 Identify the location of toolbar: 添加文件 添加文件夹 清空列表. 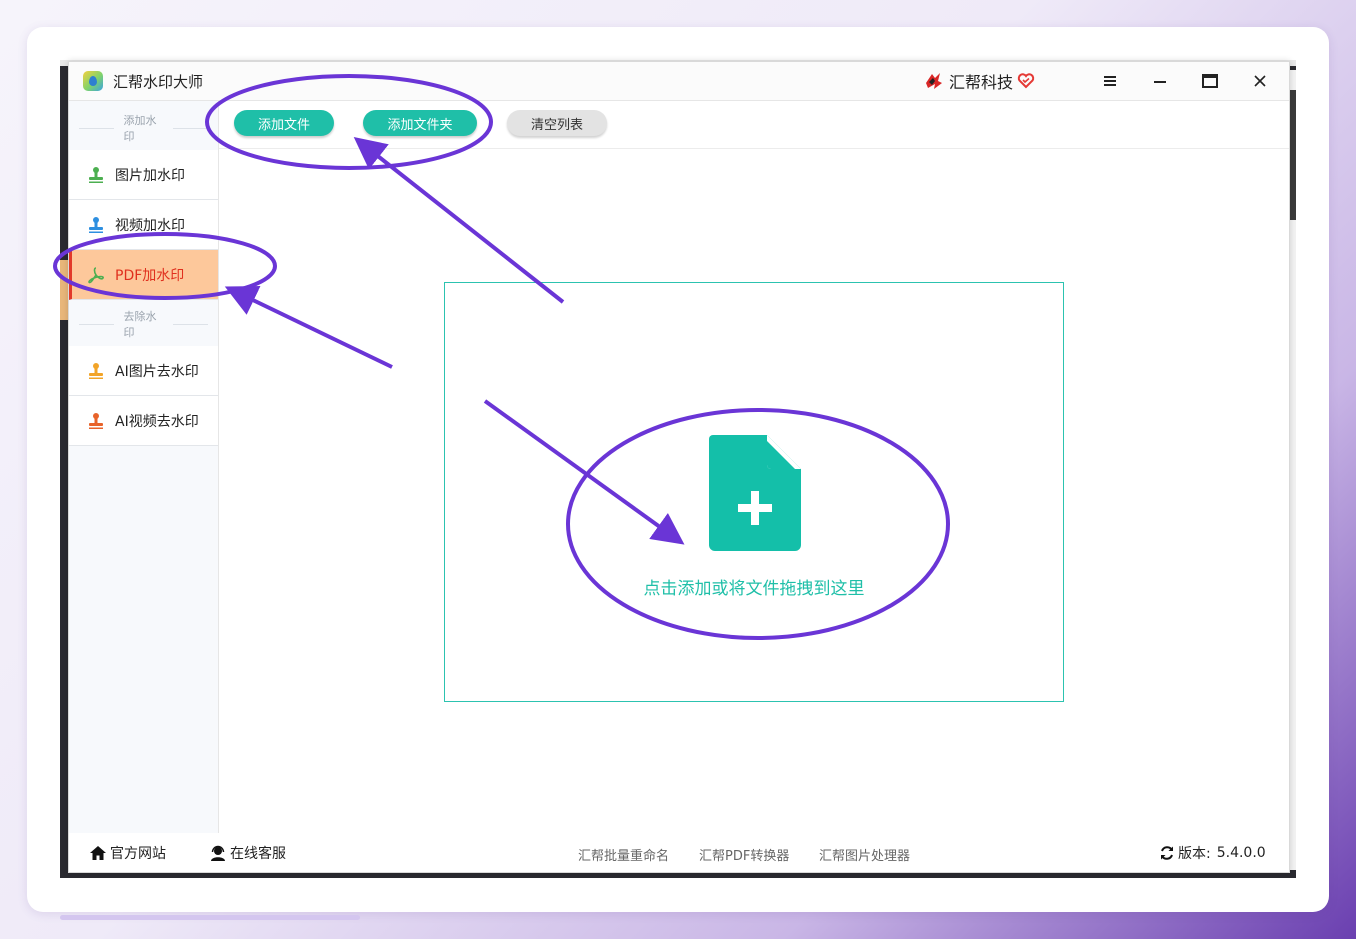
(754, 125).